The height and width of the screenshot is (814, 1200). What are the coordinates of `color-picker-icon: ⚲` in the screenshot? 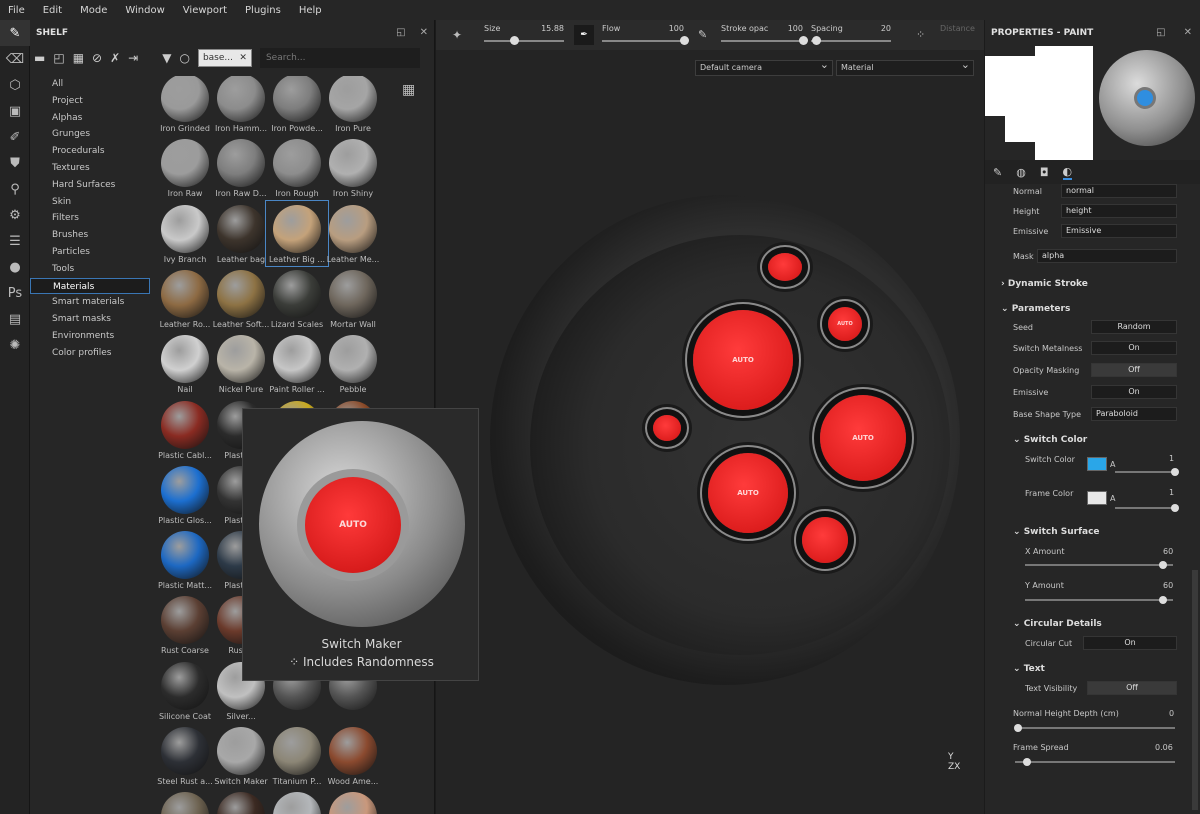 It's located at (15, 189).